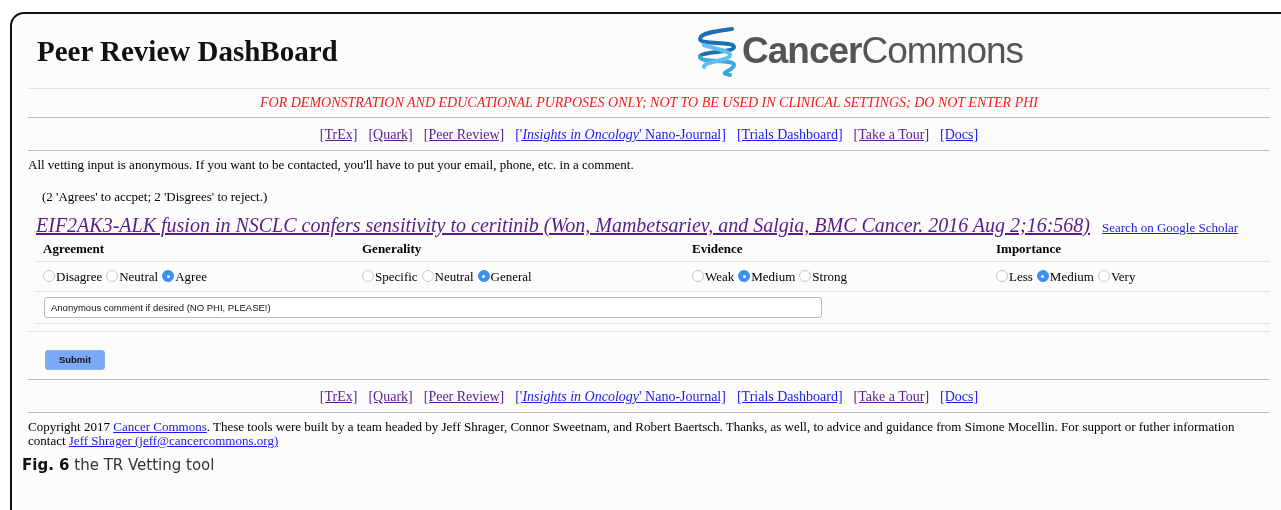  I want to click on column-heading: Agreement, so click(74, 249).